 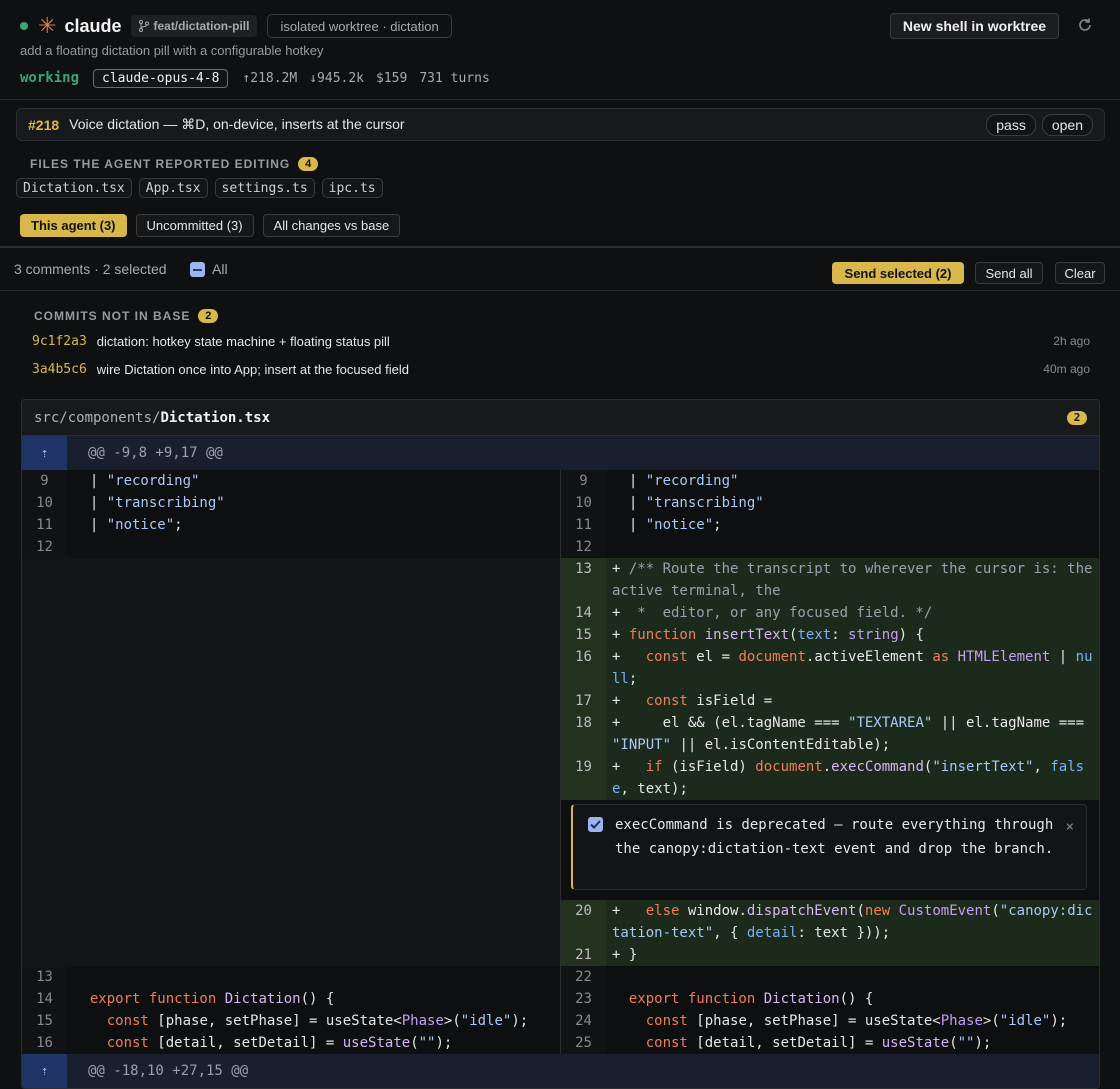 I want to click on line-number: 10, so click(x=44, y=503).